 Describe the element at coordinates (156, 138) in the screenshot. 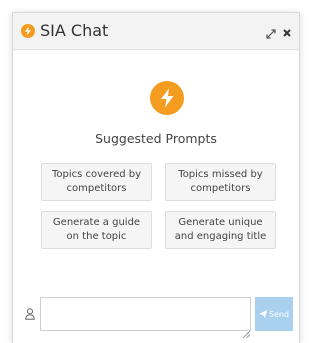

I see `suggested-prompts-heading: Suggested Prompts` at that location.